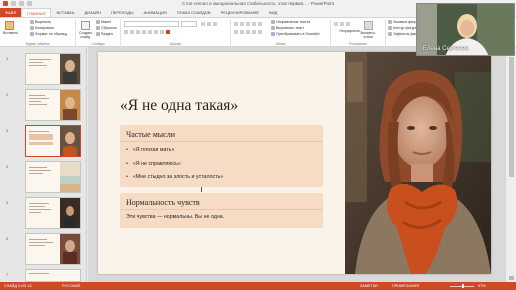 This screenshot has width=516, height=290. I want to click on slides-group-label: Слайды, so click(98, 44).